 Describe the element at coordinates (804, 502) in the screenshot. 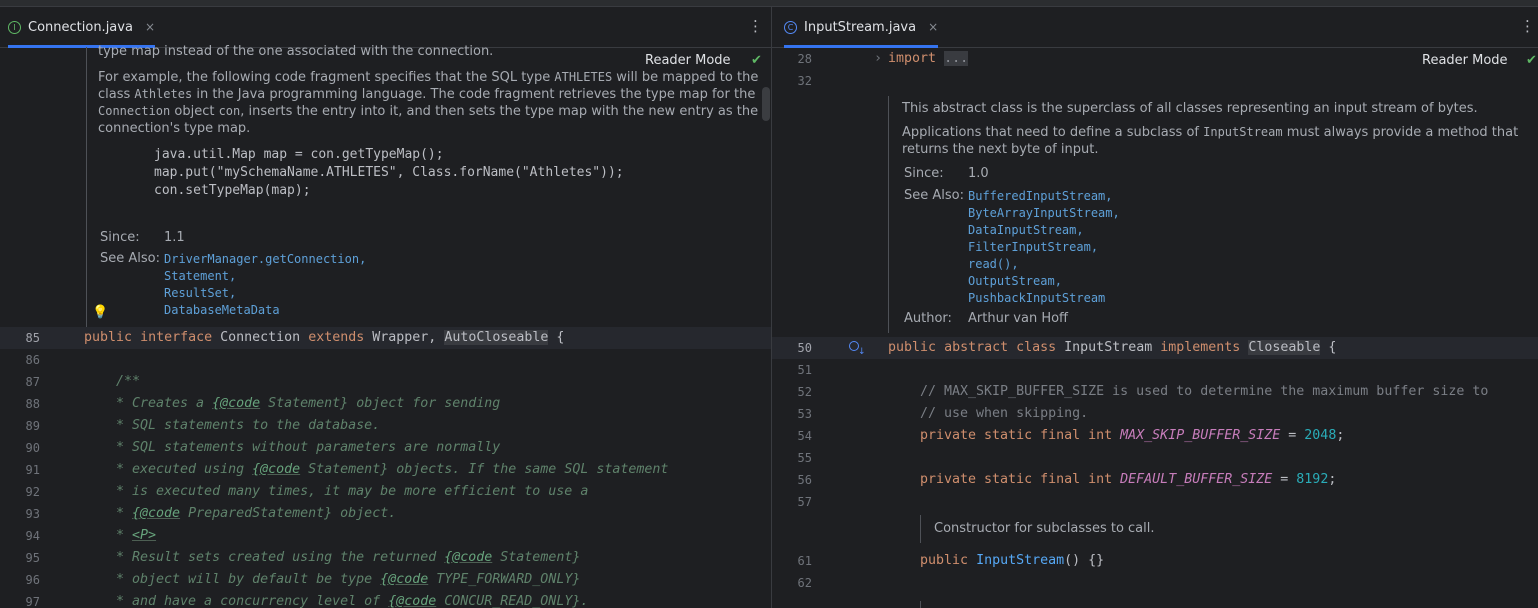

I see `line-number: 57` at that location.